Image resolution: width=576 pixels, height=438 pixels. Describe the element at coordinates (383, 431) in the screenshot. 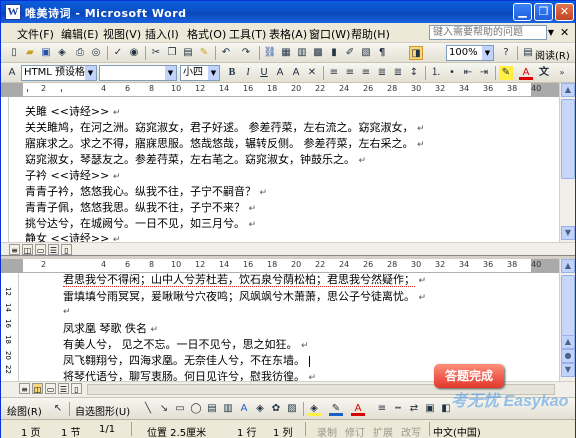

I see `status-extend: 扩展` at that location.